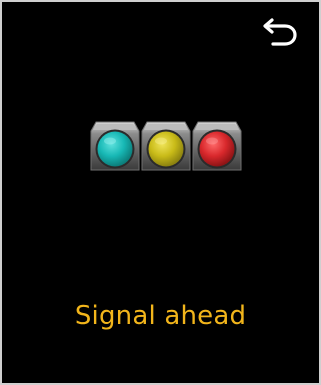 The height and width of the screenshot is (385, 321). Describe the element at coordinates (217, 147) in the screenshot. I see `traffic-light-red-icon` at that location.